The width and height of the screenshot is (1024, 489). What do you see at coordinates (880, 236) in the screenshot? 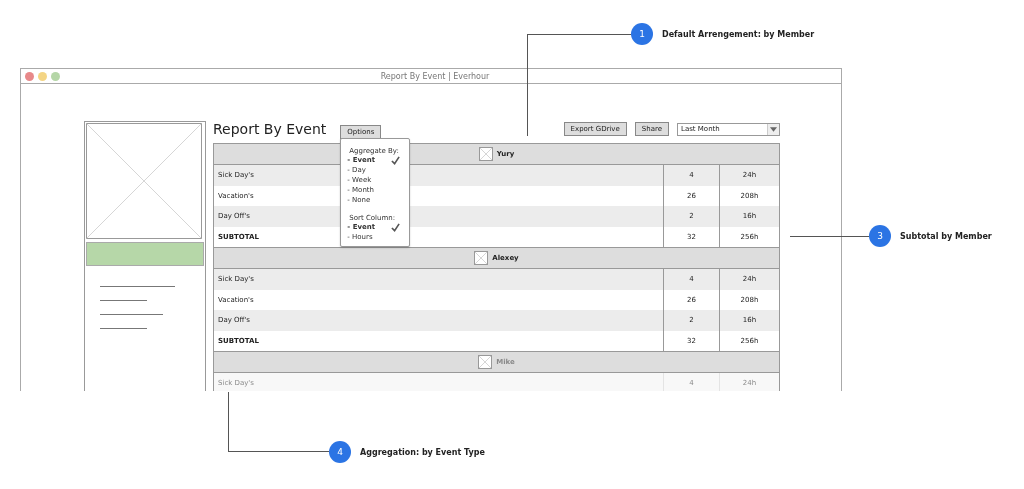
I see `callout-number: 3` at bounding box center [880, 236].